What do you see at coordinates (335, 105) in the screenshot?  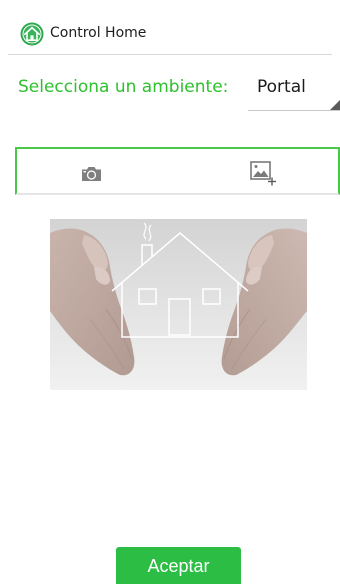 I see `dropdown-caret-icon` at bounding box center [335, 105].